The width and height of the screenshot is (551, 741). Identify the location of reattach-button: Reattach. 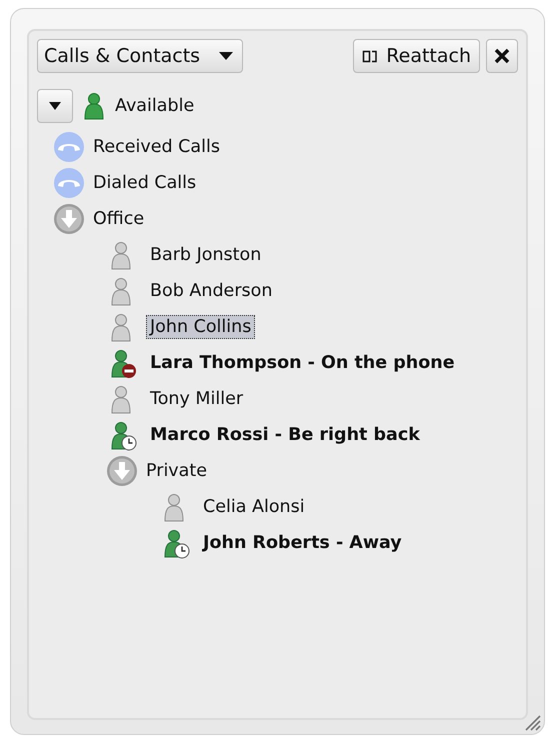
(416, 56).